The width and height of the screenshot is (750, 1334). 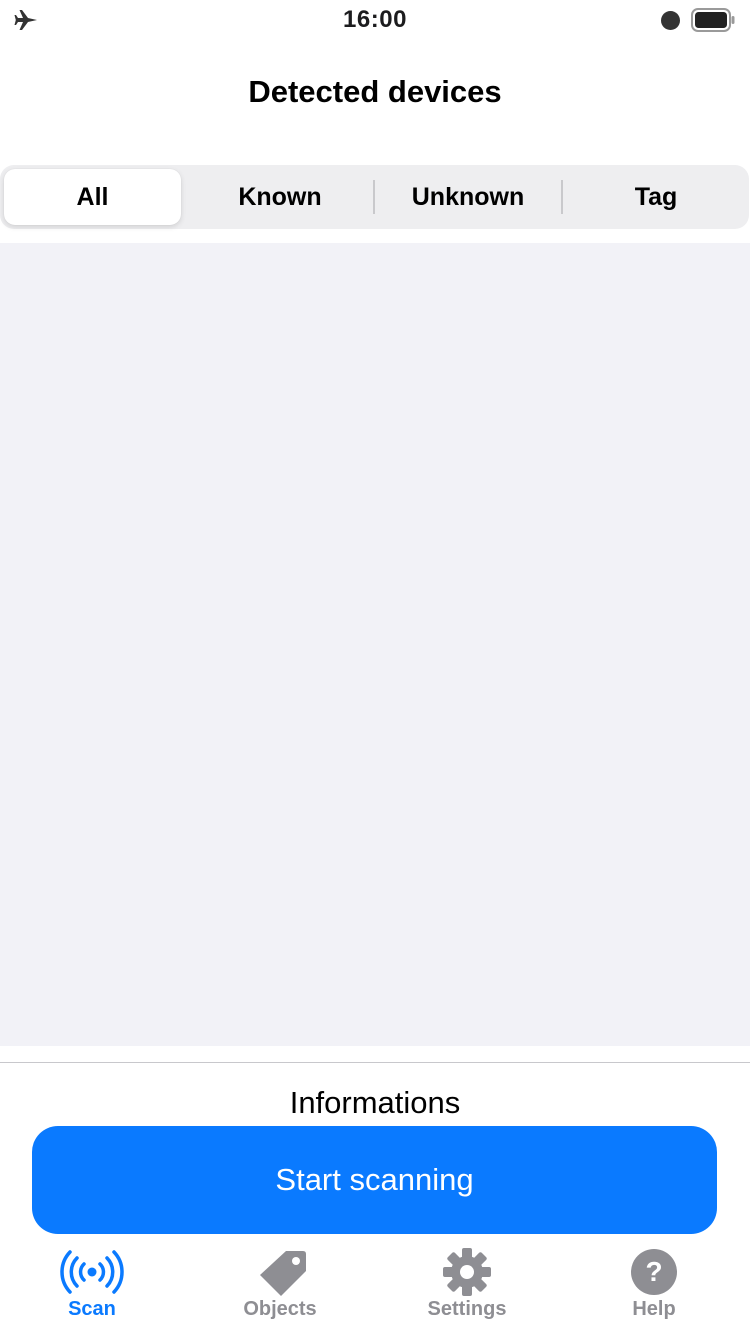 I want to click on segment-known: Known, so click(x=280, y=197).